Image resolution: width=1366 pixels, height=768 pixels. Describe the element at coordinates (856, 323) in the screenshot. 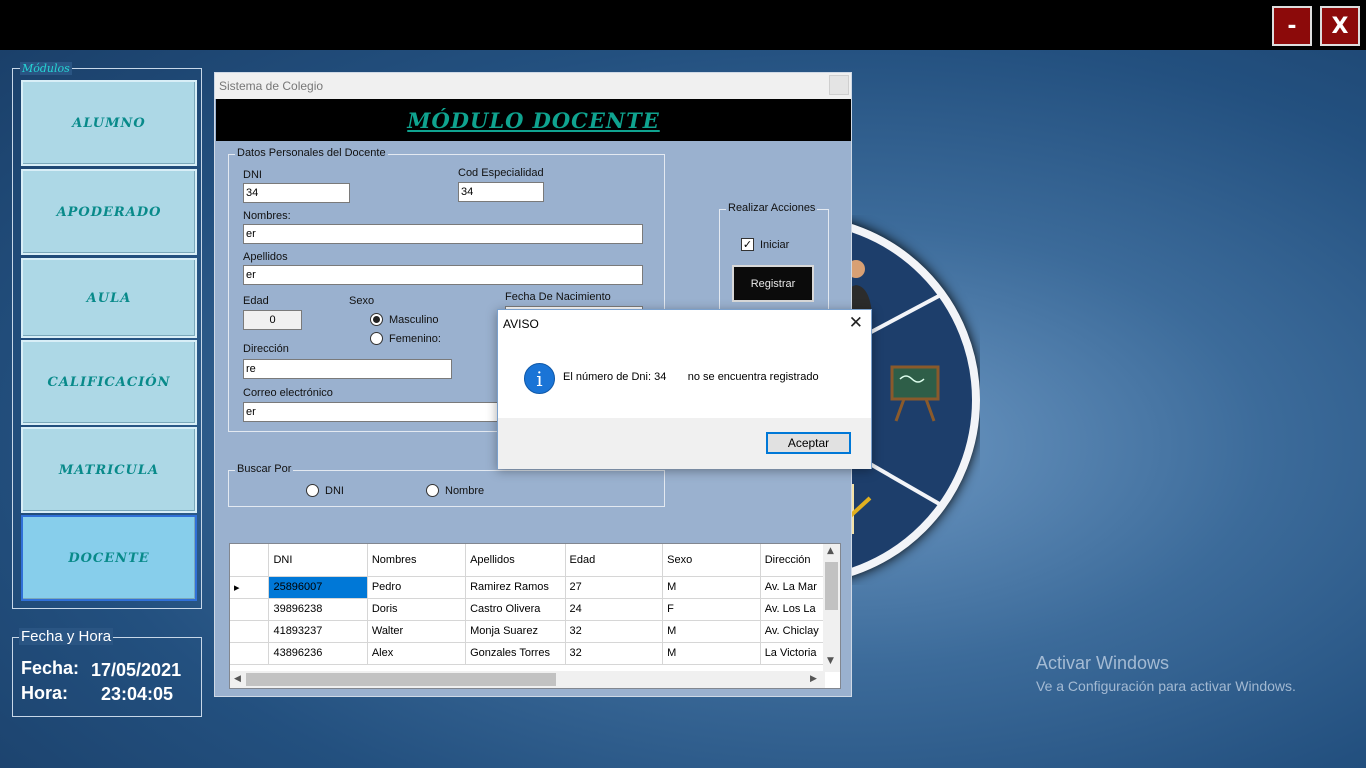

I see `dialog-close-icon: ✕` at that location.